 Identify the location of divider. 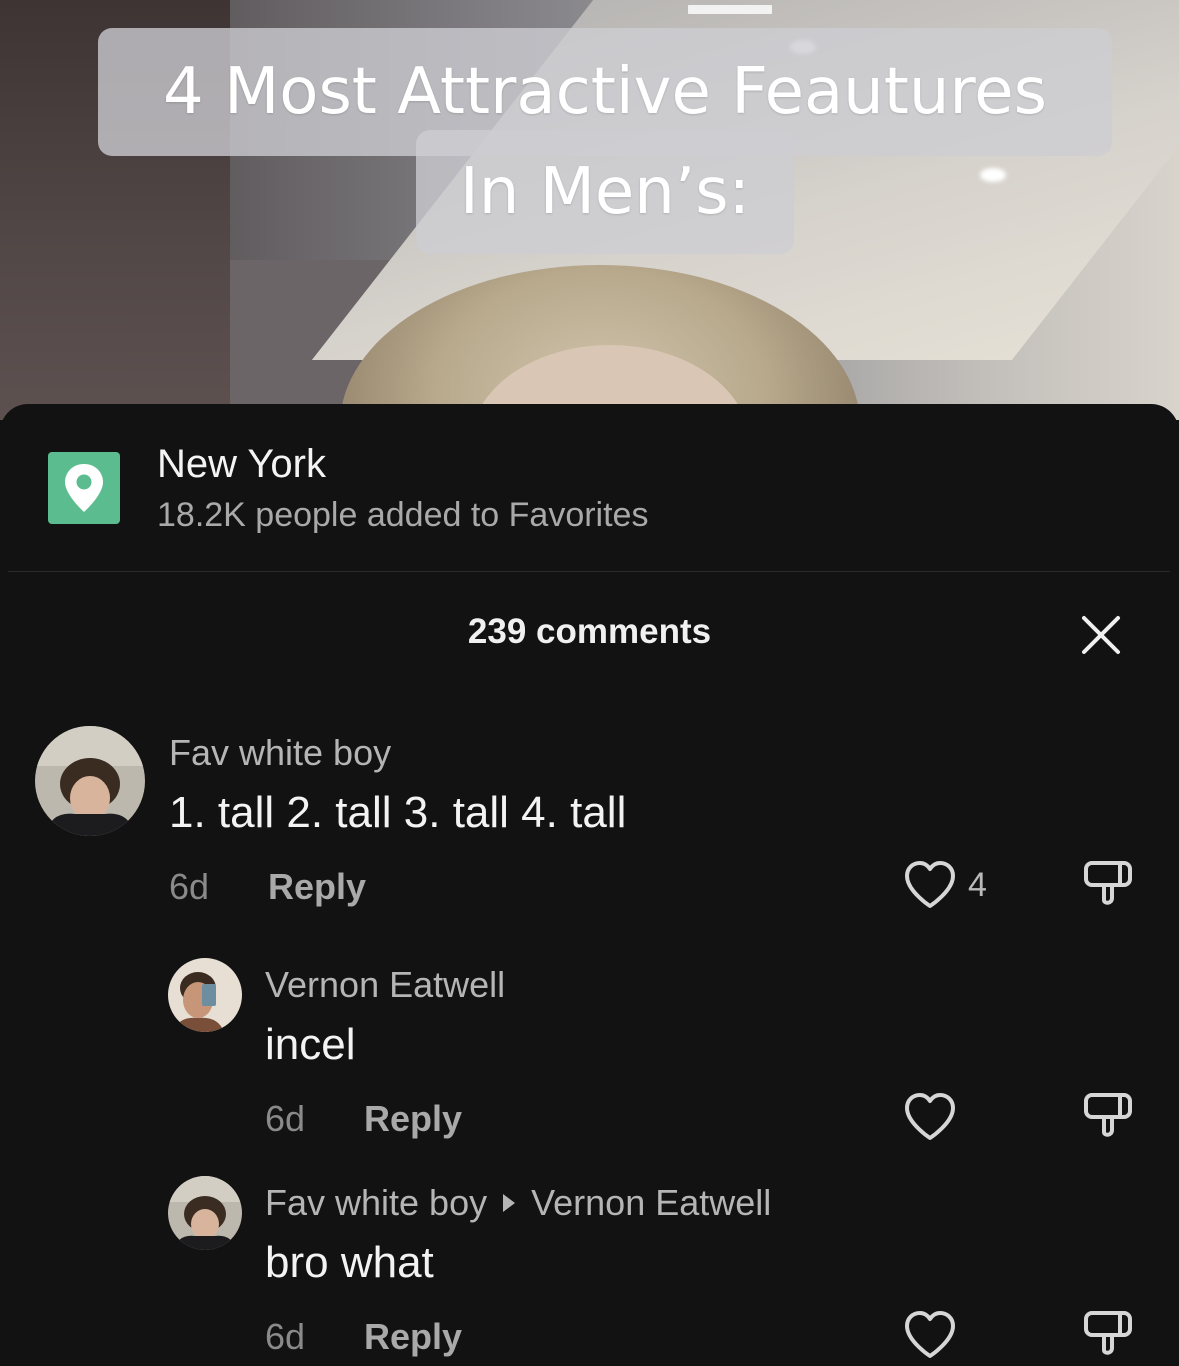
(589, 571).